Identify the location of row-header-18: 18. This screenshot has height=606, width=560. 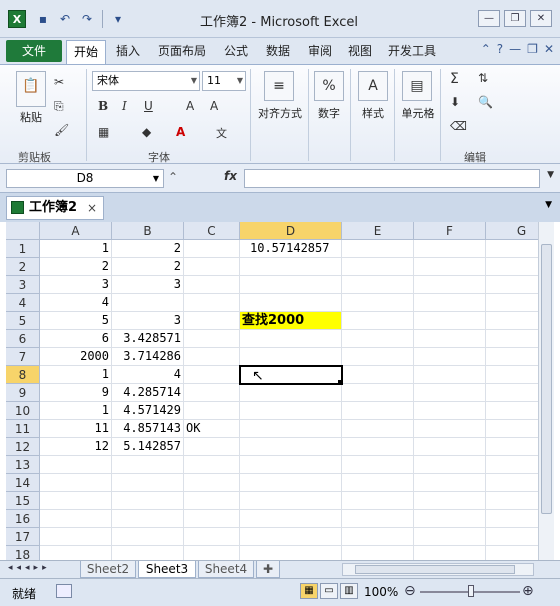
(23, 553).